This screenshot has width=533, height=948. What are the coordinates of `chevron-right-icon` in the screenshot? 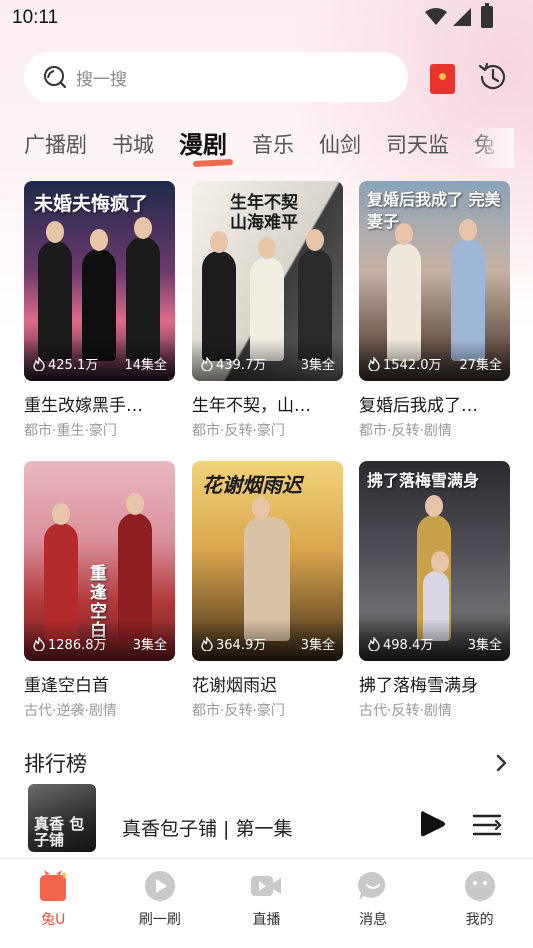 It's located at (501, 763).